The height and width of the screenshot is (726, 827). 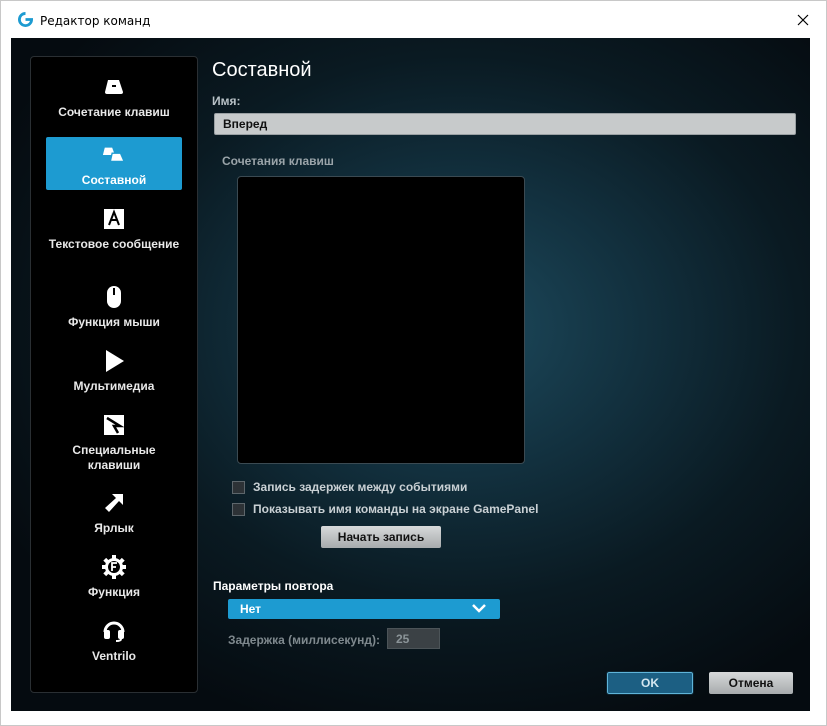 I want to click on sidebar-item-label: Составной, so click(x=114, y=180).